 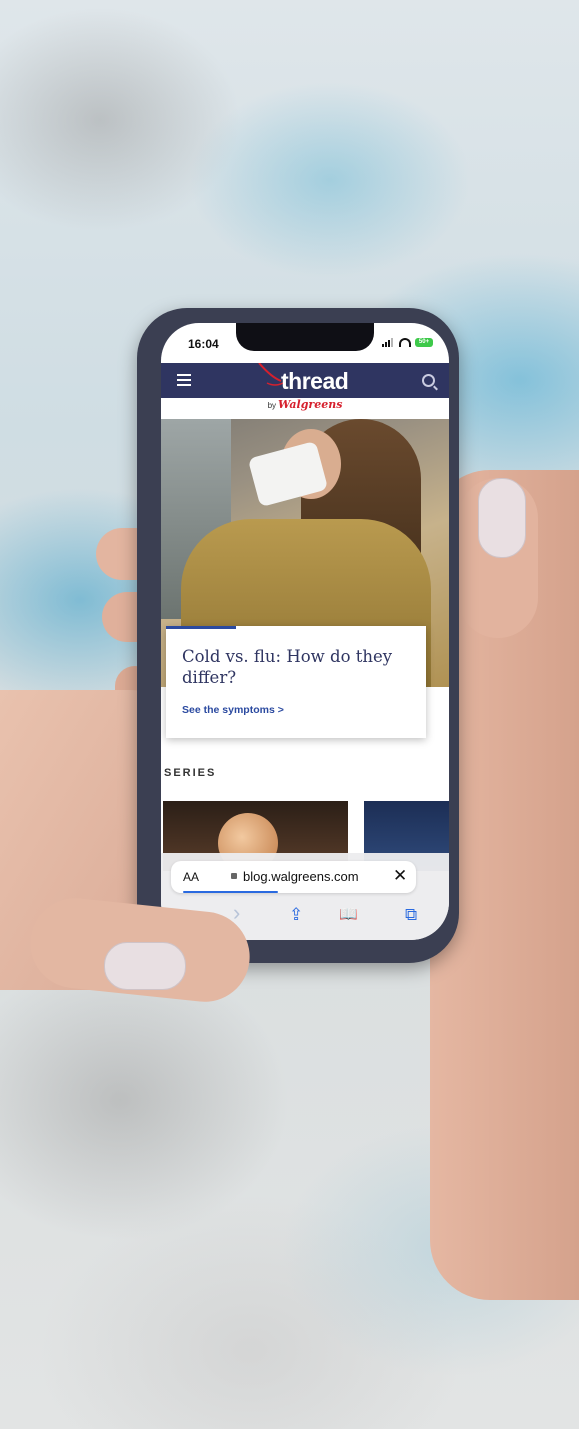 I want to click on share-icon: ⇪, so click(x=296, y=915).